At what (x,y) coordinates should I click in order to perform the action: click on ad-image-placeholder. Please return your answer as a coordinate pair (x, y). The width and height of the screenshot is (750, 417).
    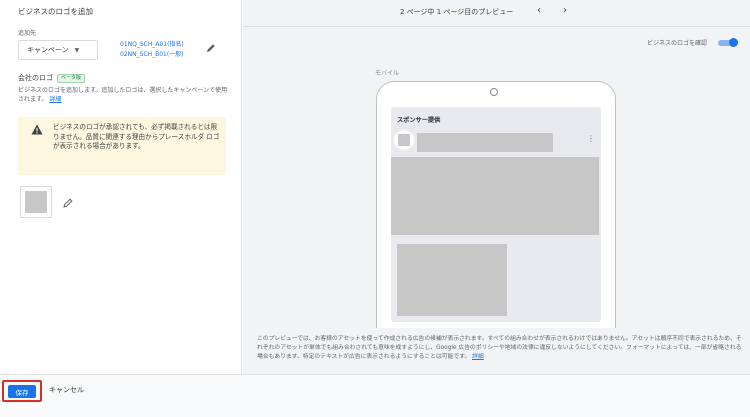
    Looking at the image, I should click on (495, 196).